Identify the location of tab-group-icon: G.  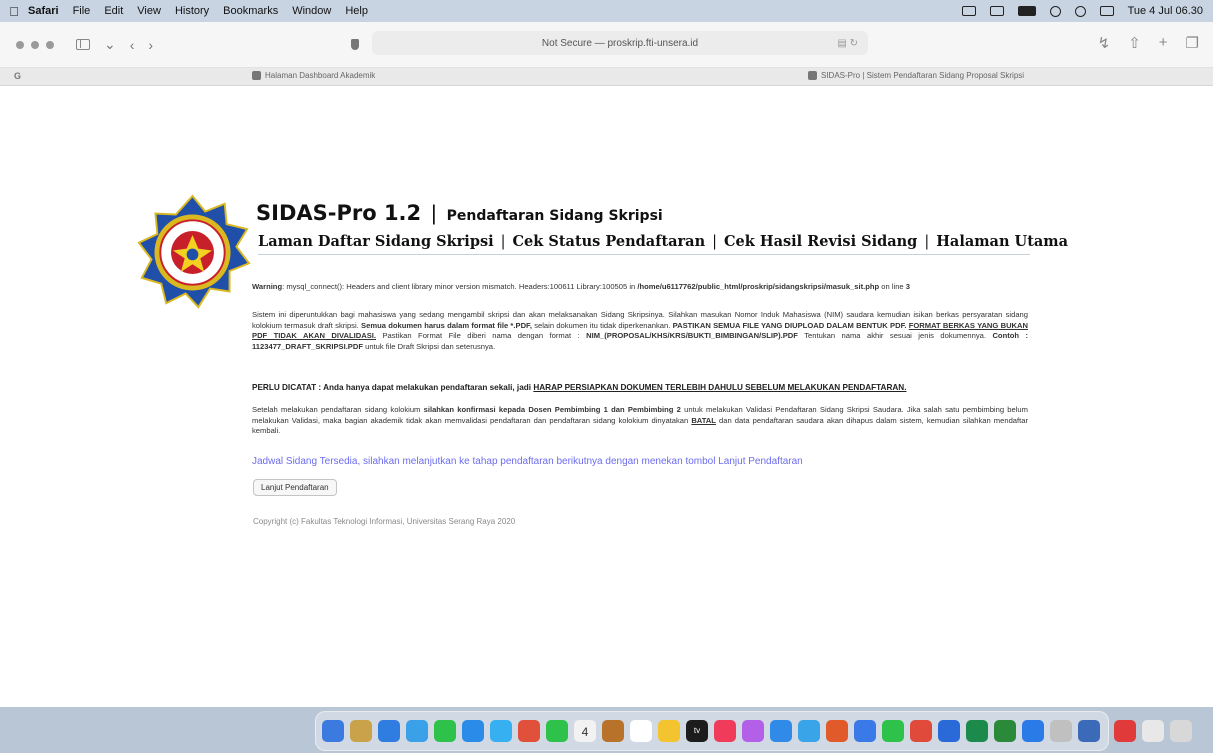
(17, 76).